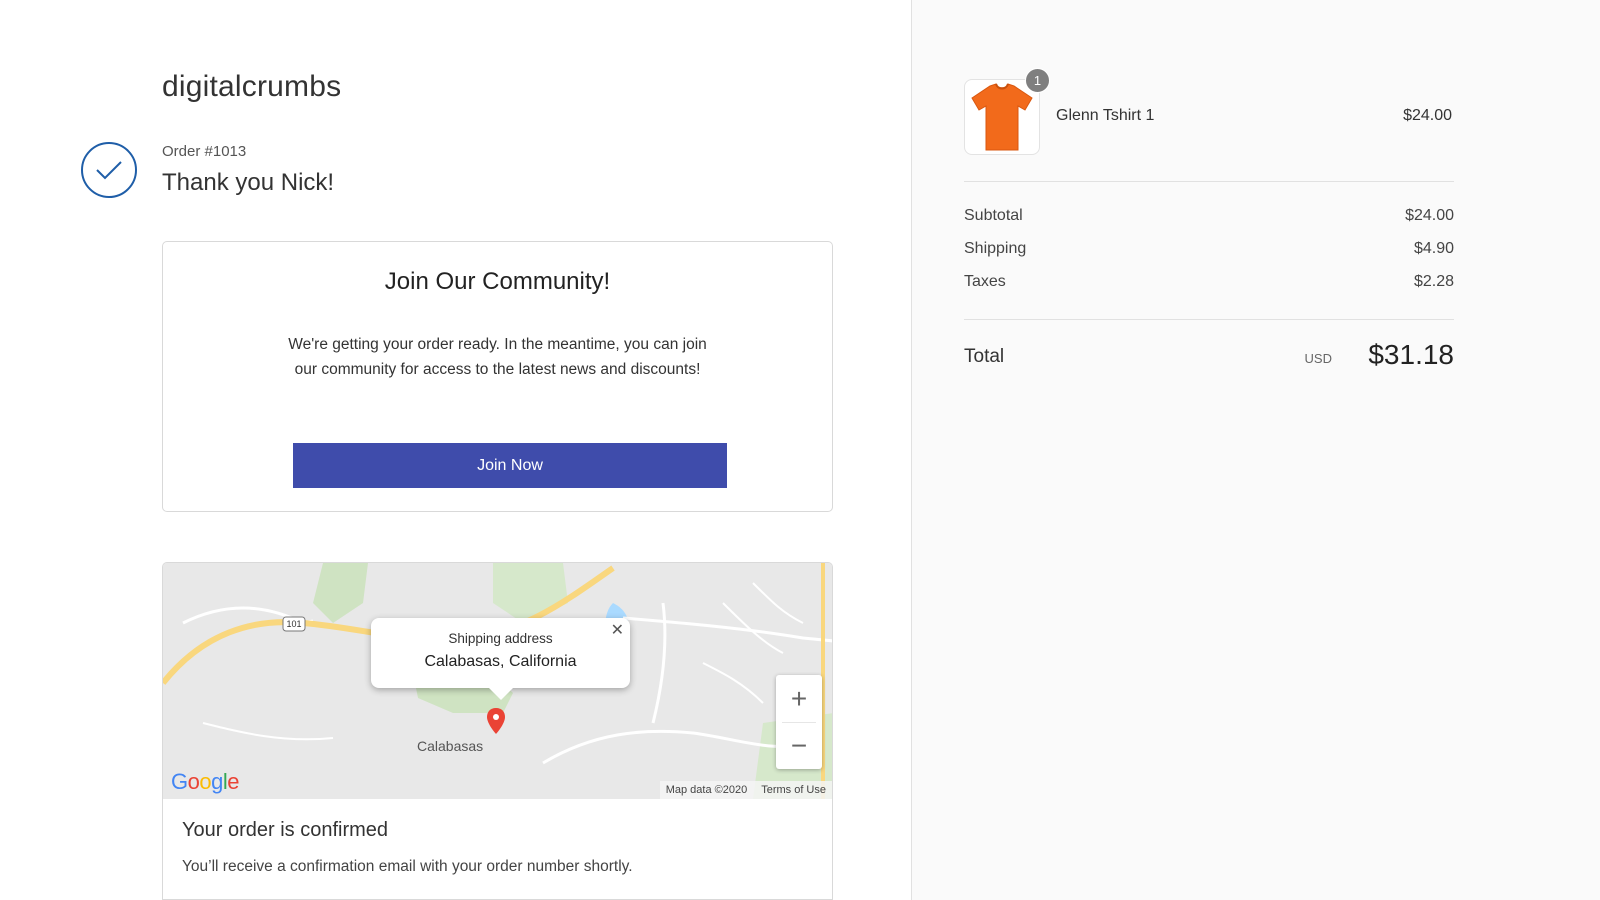  Describe the element at coordinates (285, 830) in the screenshot. I see `confirmation-title: Your order is confirmed` at that location.